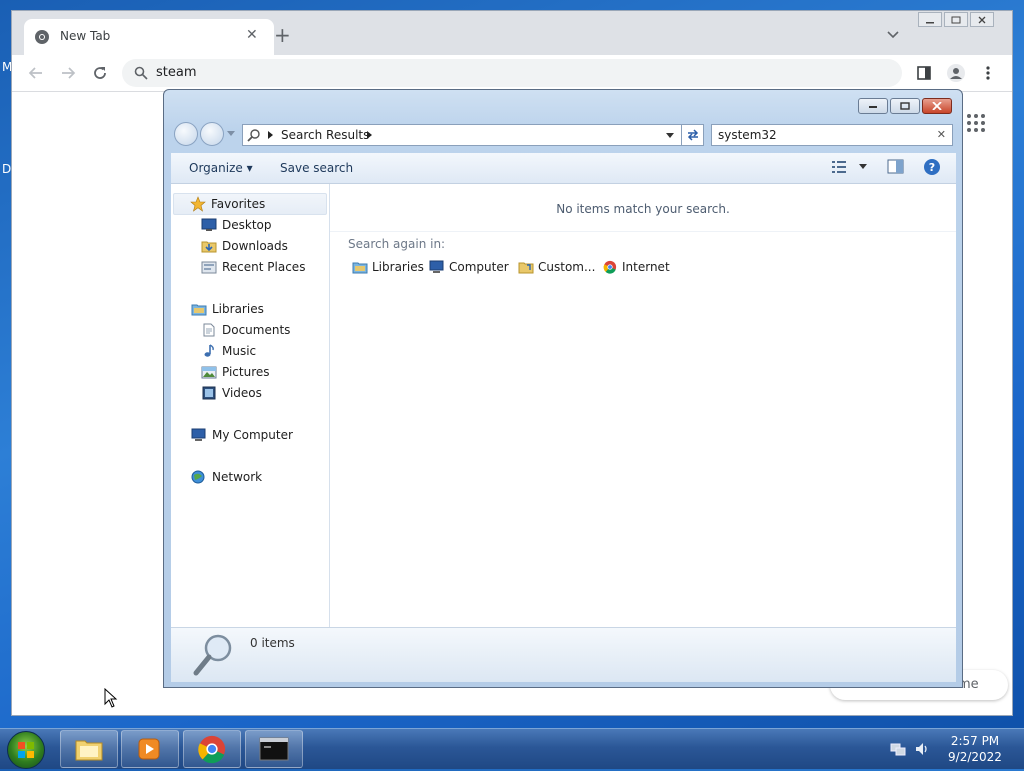 The height and width of the screenshot is (771, 1024). Describe the element at coordinates (937, 106) in the screenshot. I see `explorer-close-button` at that location.